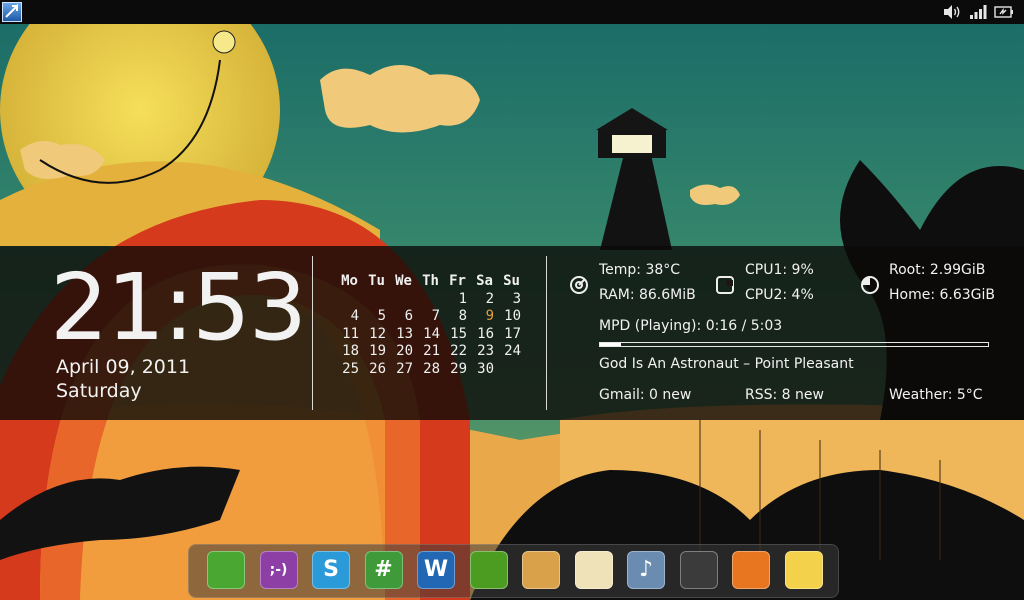  I want to click on top-panel, so click(512, 12).